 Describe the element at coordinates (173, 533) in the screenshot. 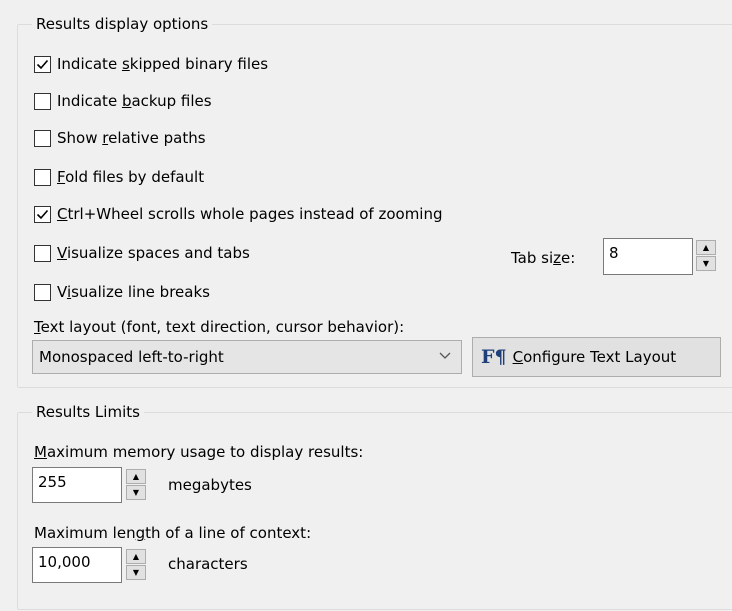

I see `line-length-label: Maximum length of a line of context:` at that location.